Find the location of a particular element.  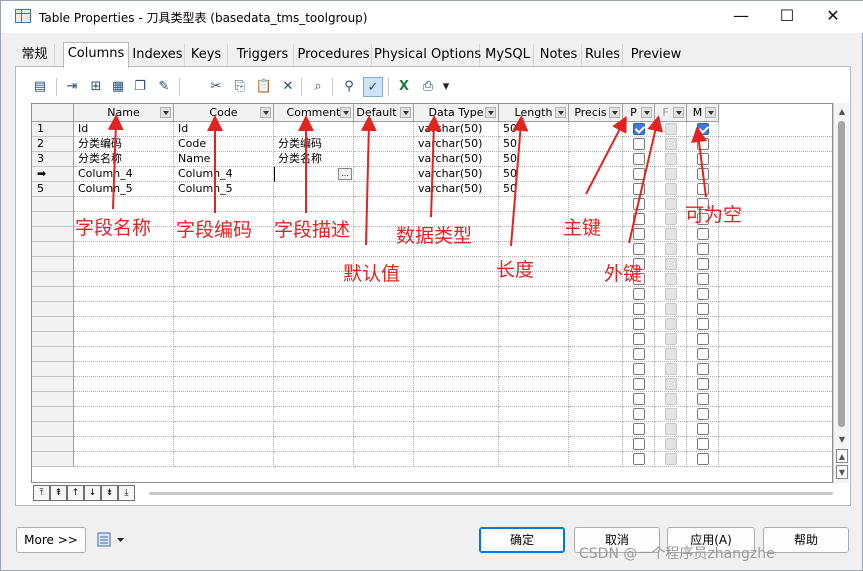

tab-indexes: Indexes is located at coordinates (158, 55).